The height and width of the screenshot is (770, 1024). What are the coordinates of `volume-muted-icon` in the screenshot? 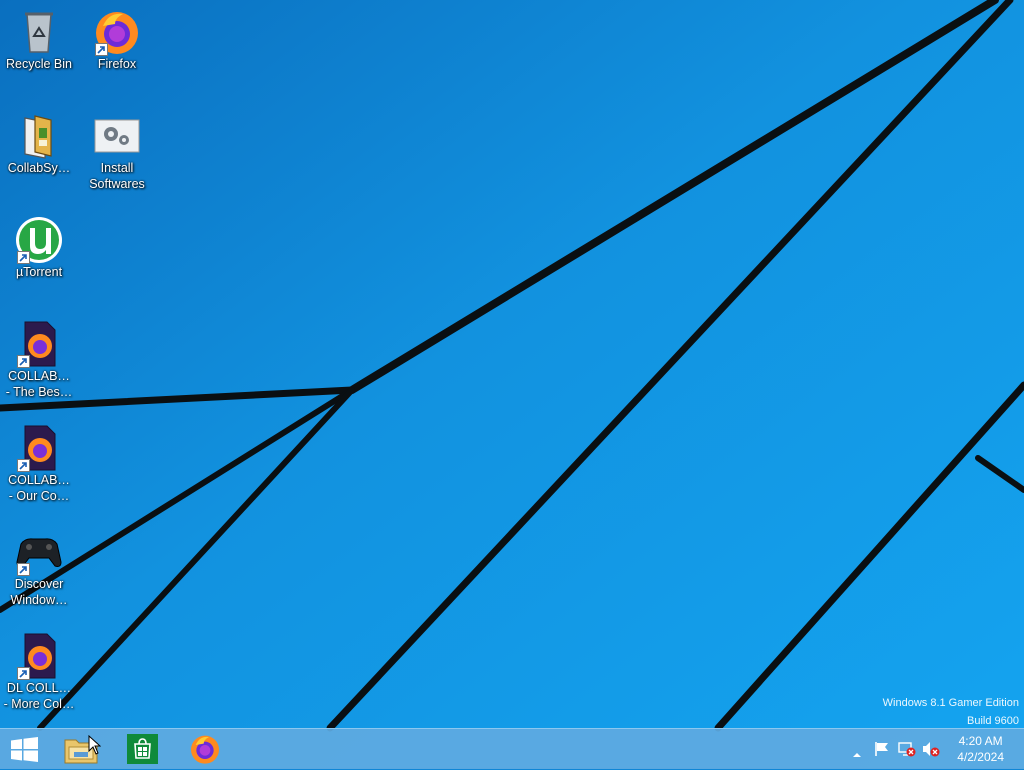 It's located at (931, 751).